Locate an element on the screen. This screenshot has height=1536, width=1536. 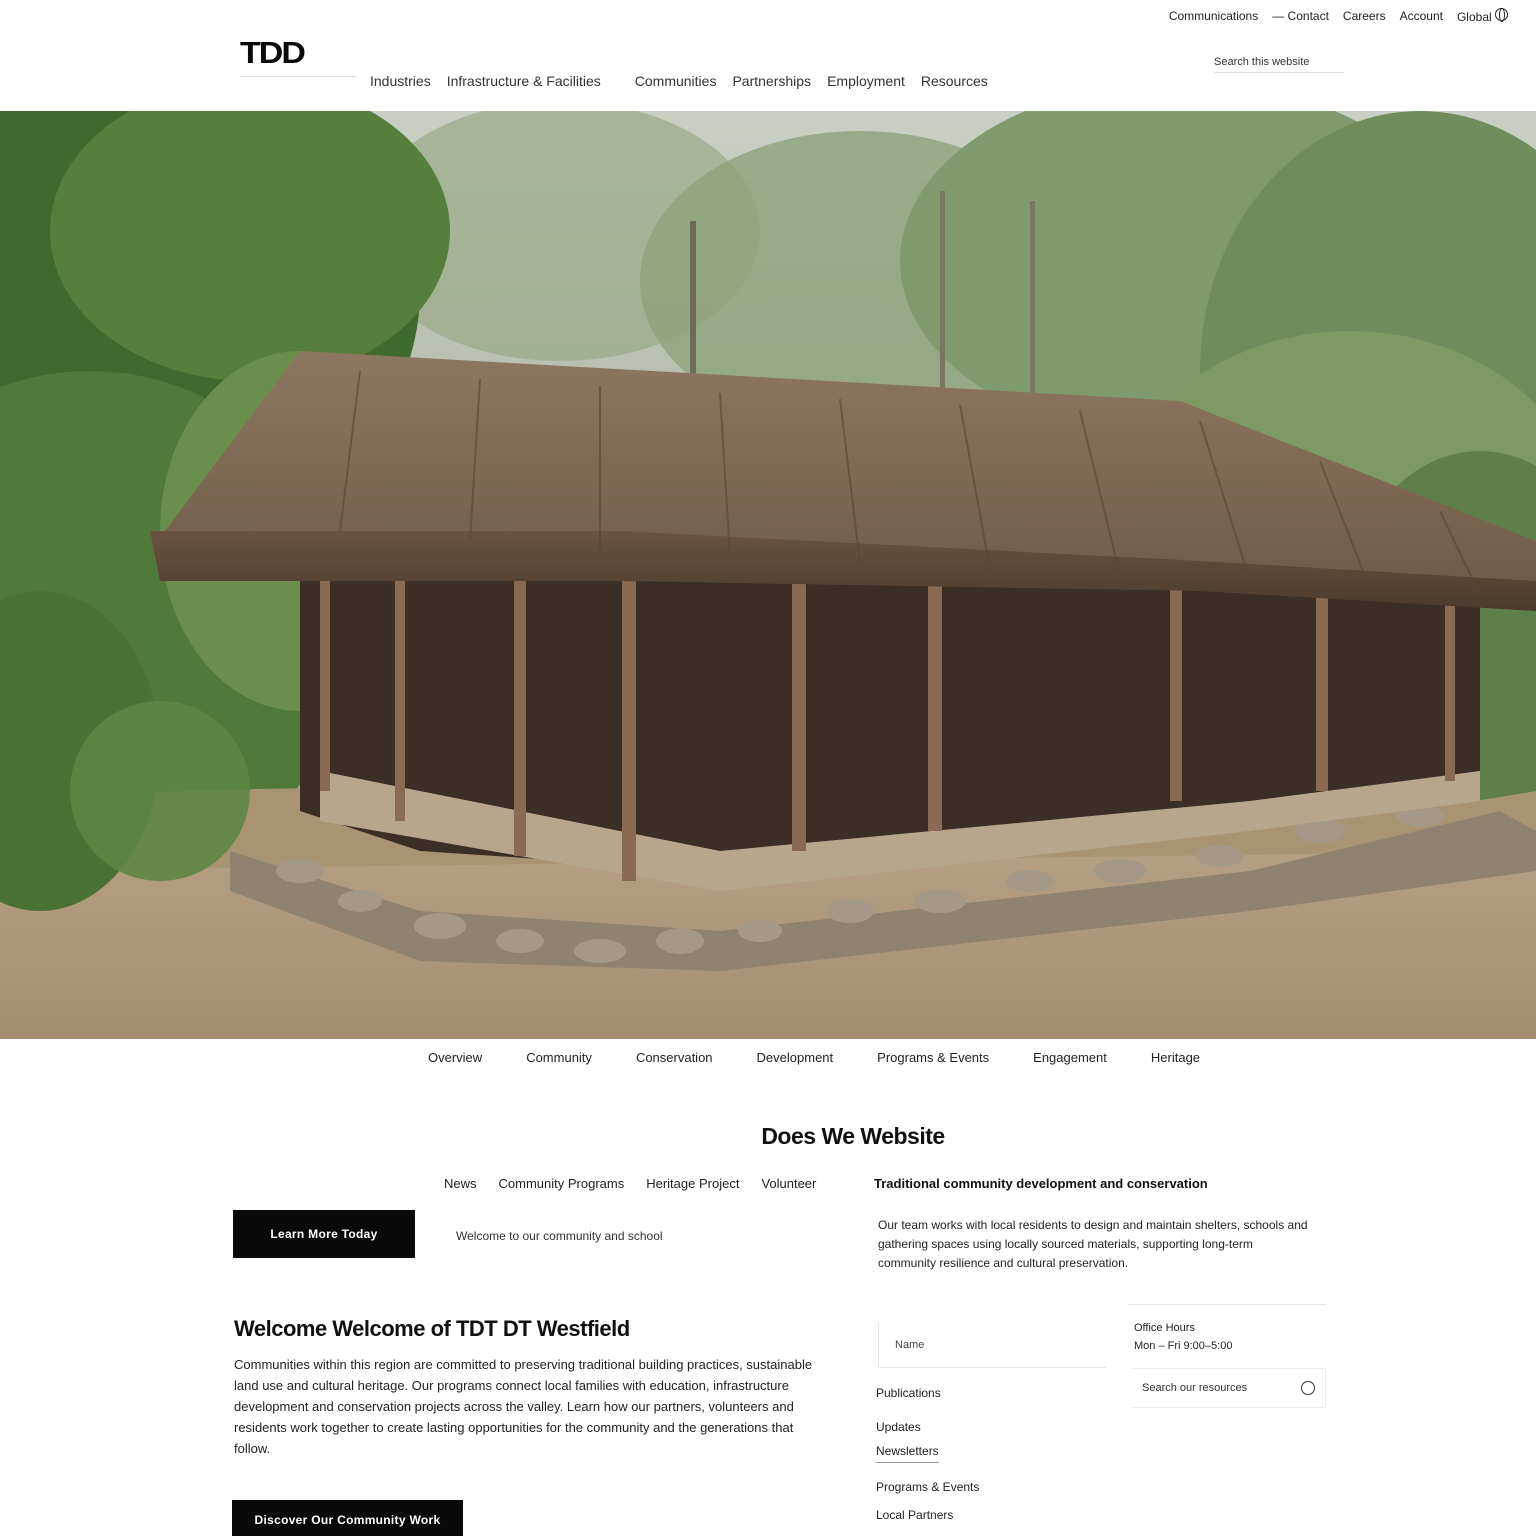
section-nav-community: Community is located at coordinates (559, 1057).